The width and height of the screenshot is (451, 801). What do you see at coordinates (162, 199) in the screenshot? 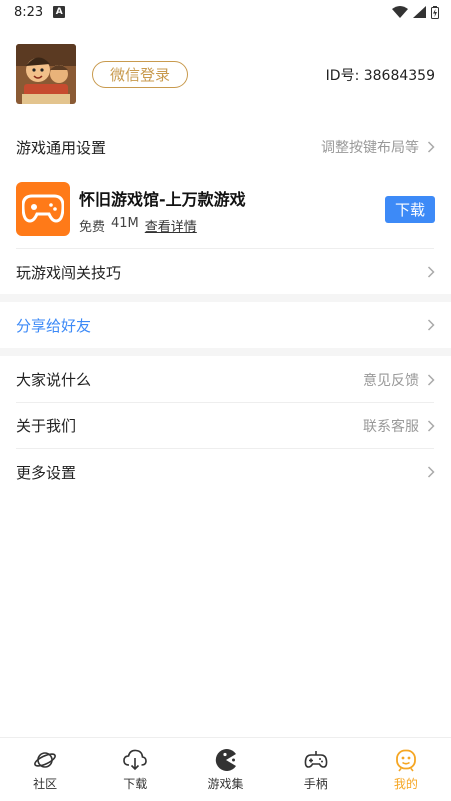
I see `promo-title: 怀旧游戏馆-上万款游戏` at bounding box center [162, 199].